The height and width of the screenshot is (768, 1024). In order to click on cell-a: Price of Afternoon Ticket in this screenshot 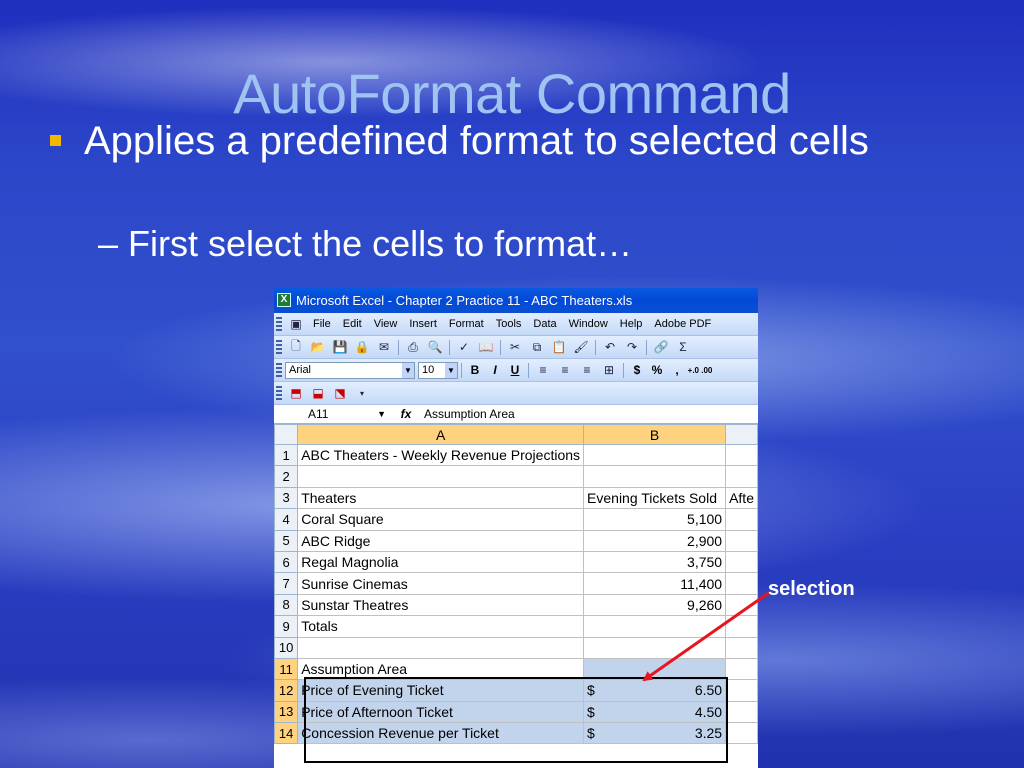, I will do `click(441, 712)`.